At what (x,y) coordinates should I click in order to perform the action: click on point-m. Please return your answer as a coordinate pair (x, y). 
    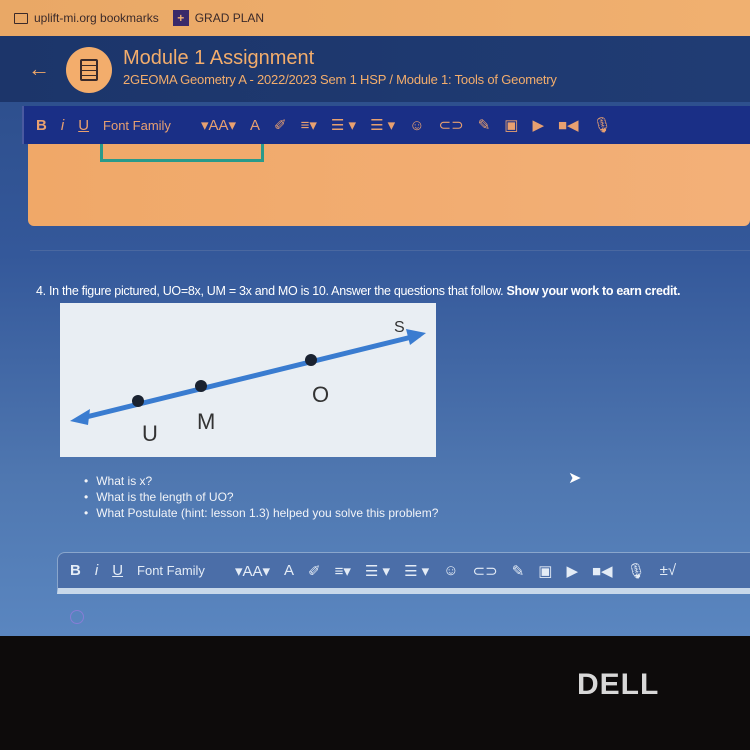
    Looking at the image, I should click on (201, 386).